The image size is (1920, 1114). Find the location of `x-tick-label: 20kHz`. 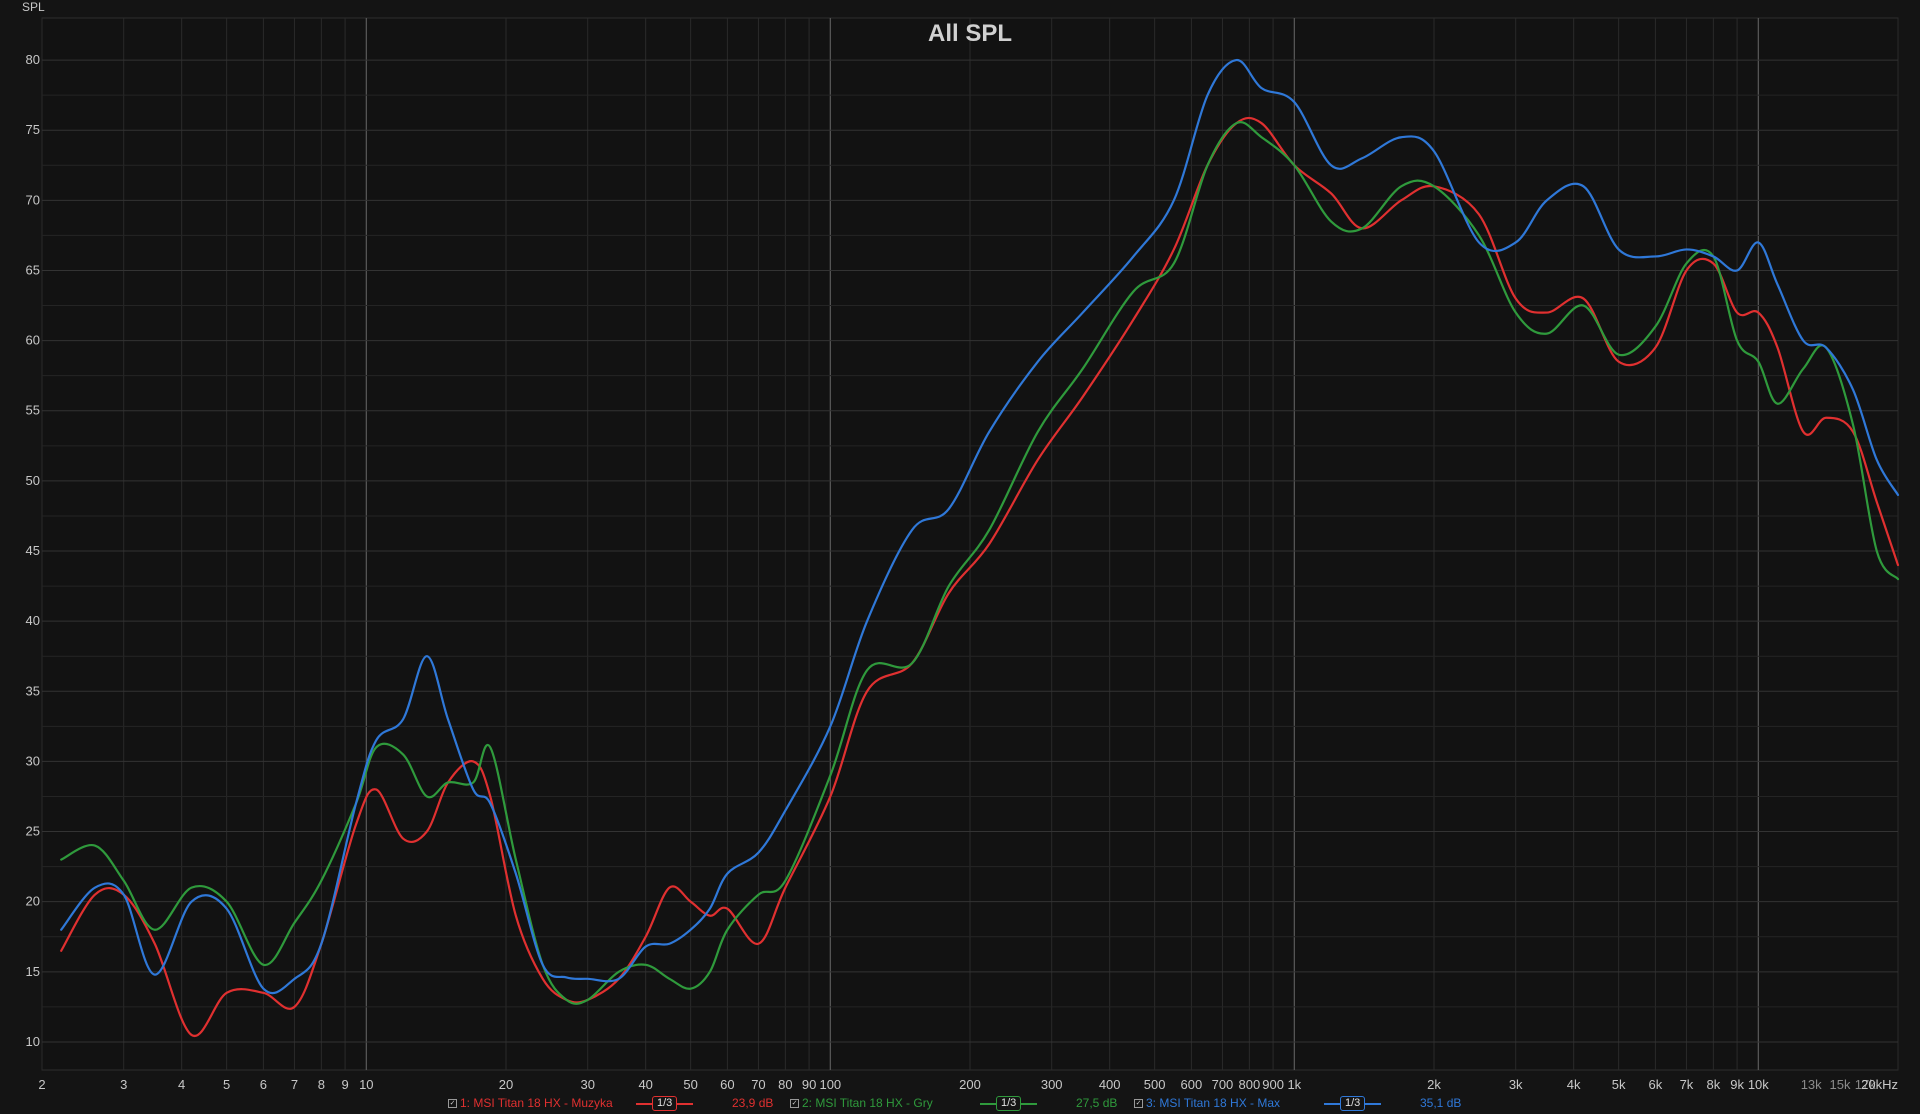

x-tick-label: 20kHz is located at coordinates (1879, 1084).